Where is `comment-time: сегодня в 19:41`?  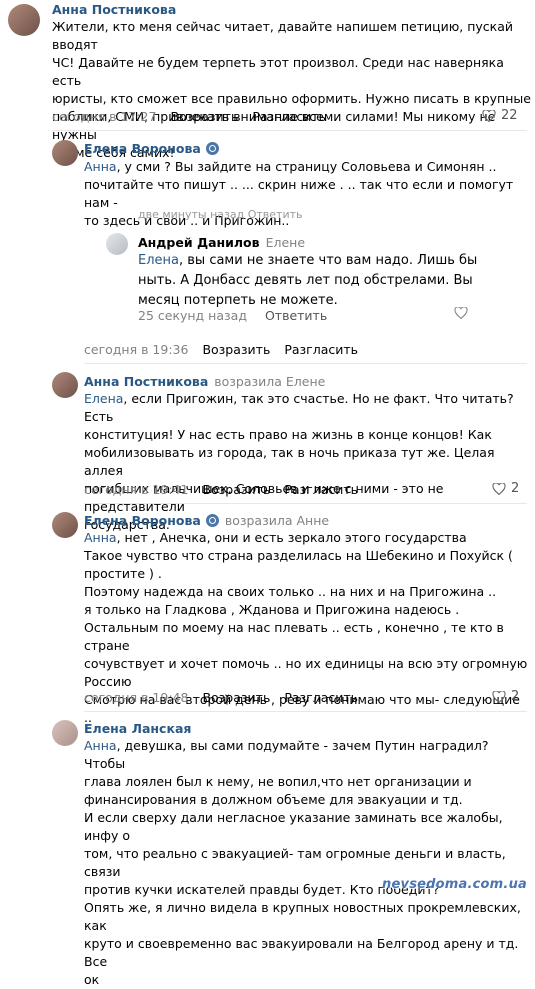
comment-time: сегодня в 19:41 is located at coordinates (136, 489).